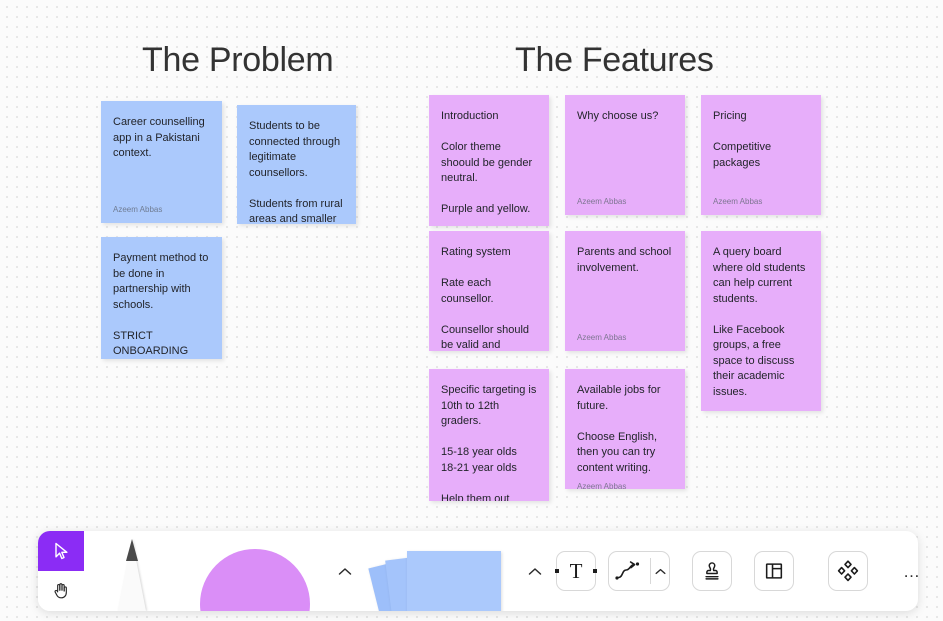 This screenshot has width=943, height=621. Describe the element at coordinates (614, 60) in the screenshot. I see `section-title-features: The Features` at that location.